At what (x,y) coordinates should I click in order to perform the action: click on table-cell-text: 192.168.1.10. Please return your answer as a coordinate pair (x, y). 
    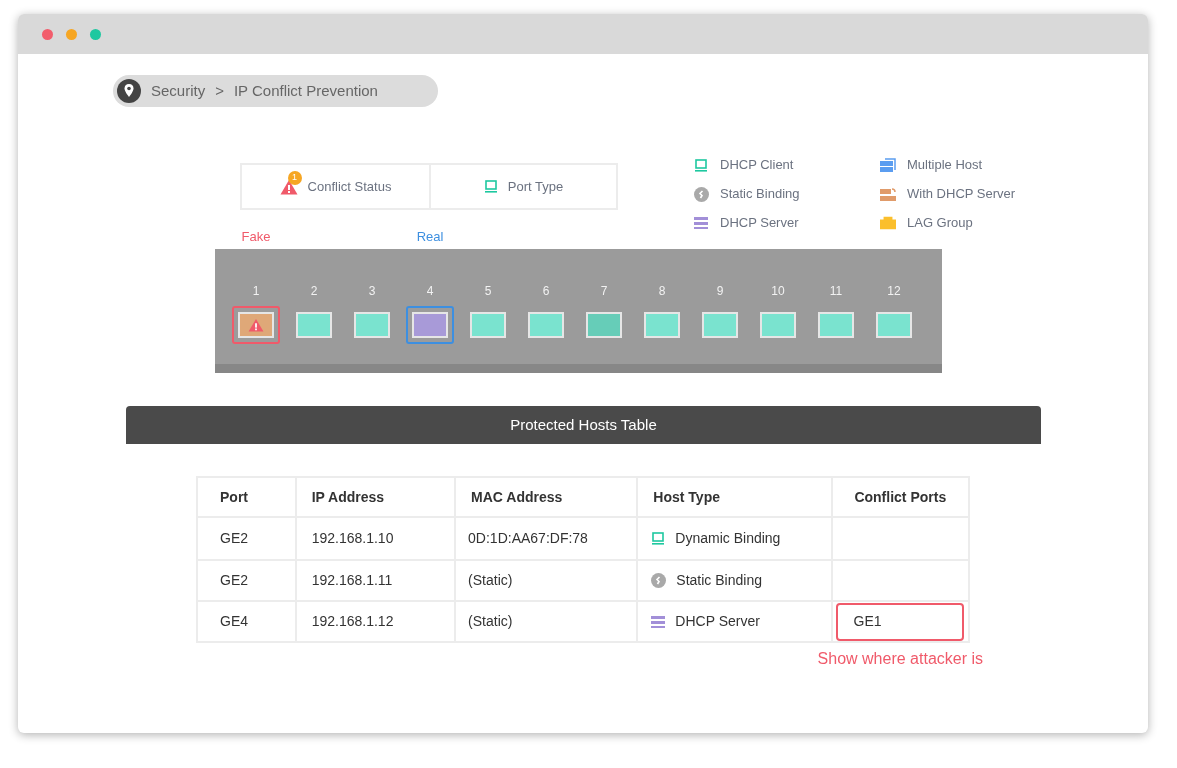
    Looking at the image, I should click on (352, 538).